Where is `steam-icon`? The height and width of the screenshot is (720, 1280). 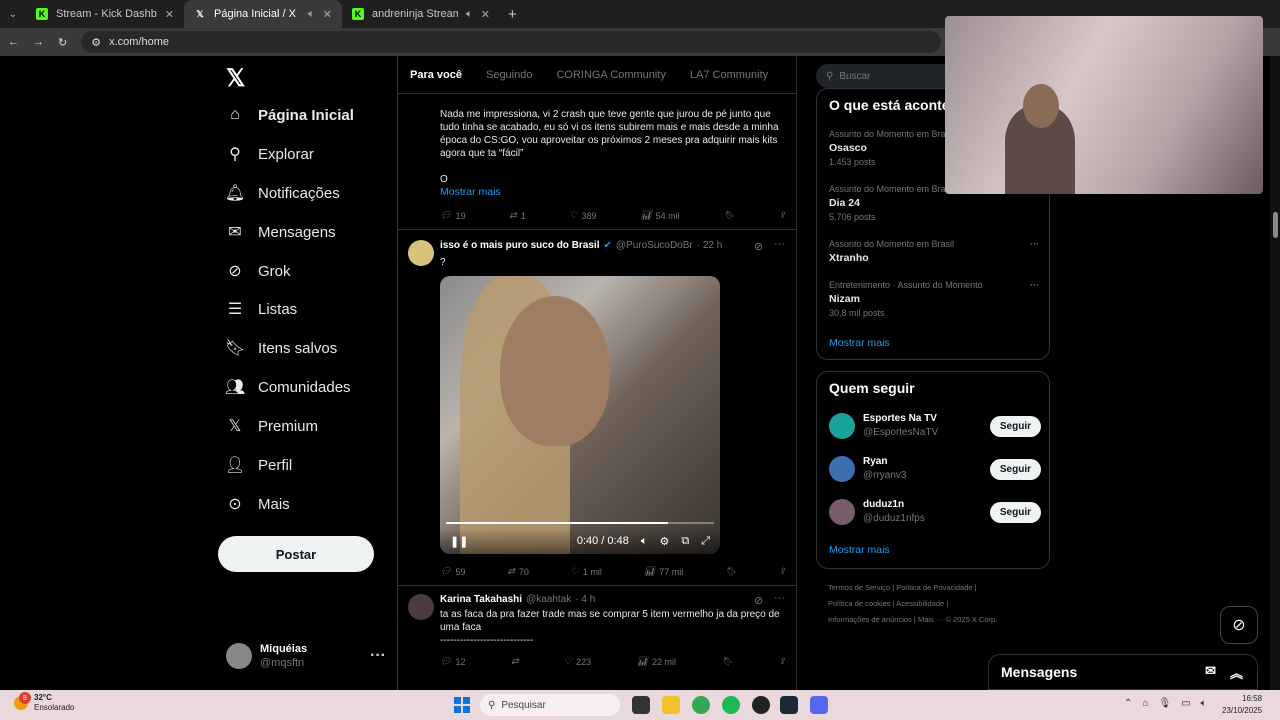
steam-icon is located at coordinates (789, 705).